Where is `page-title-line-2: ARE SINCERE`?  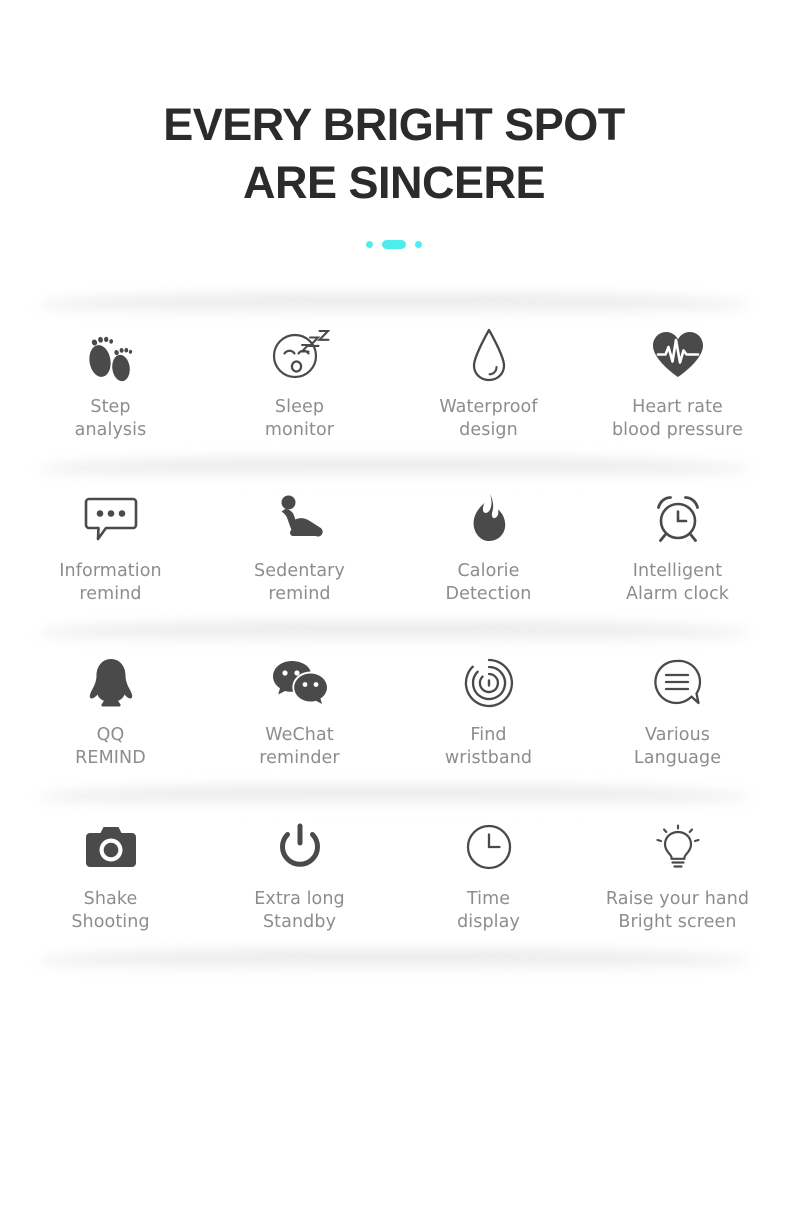 page-title-line-2: ARE SINCERE is located at coordinates (394, 182).